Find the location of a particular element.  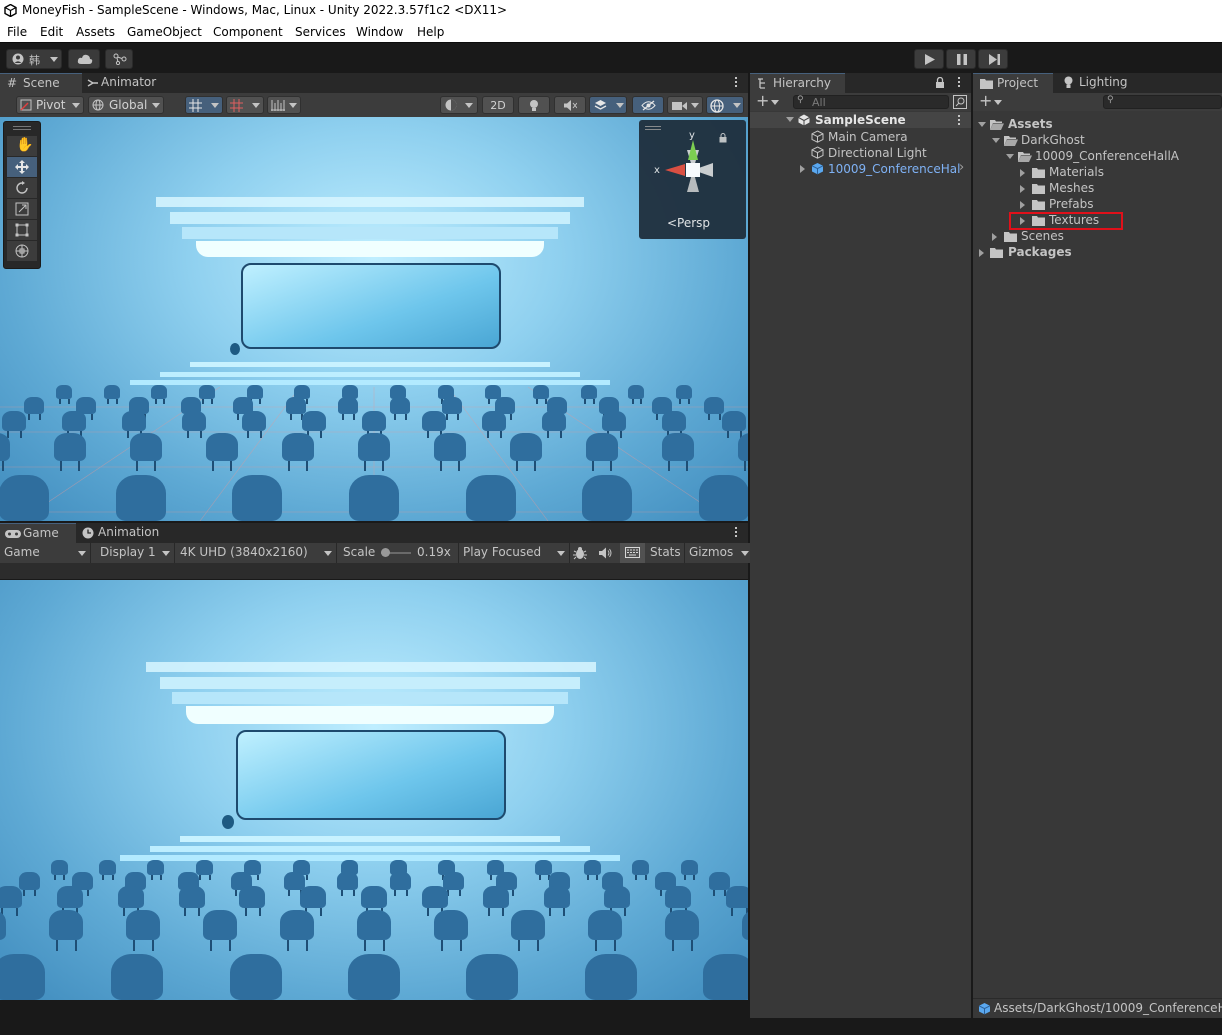

resolution-dropdown: 4K UHD (3840x2160) is located at coordinates (256, 553).